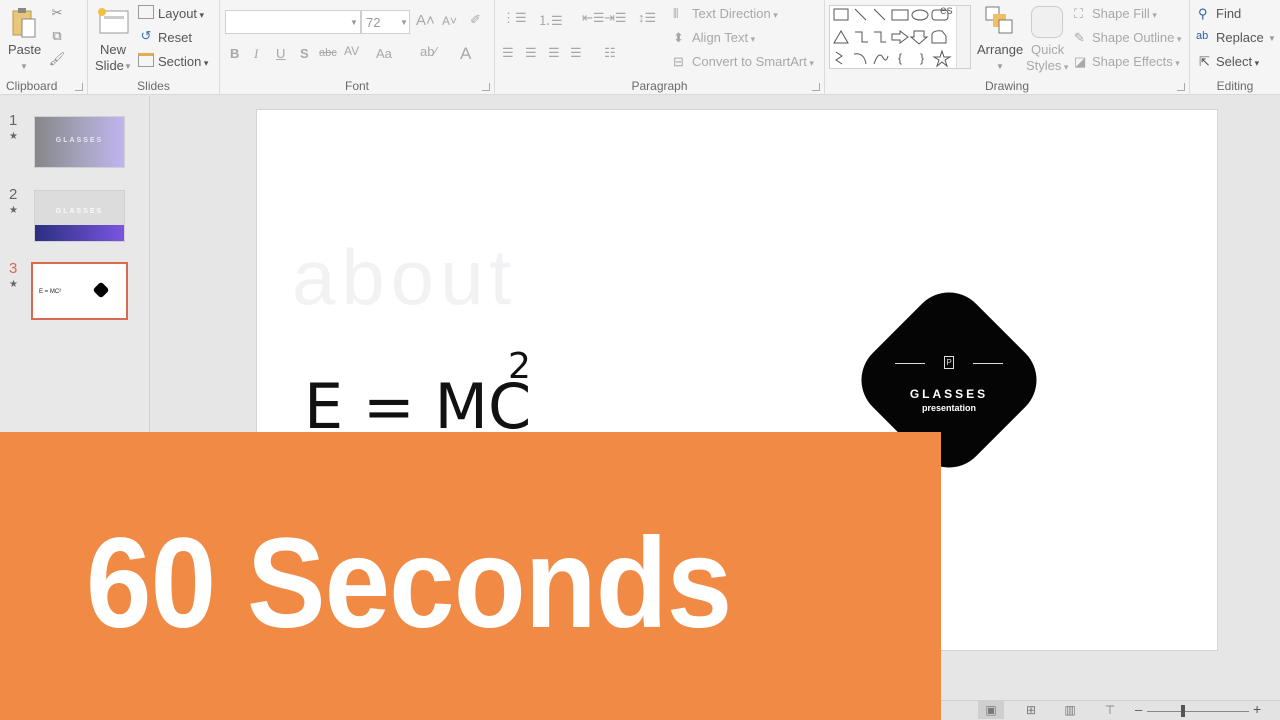 The width and height of the screenshot is (1280, 720). I want to click on slide-heading-about: about, so click(404, 277).